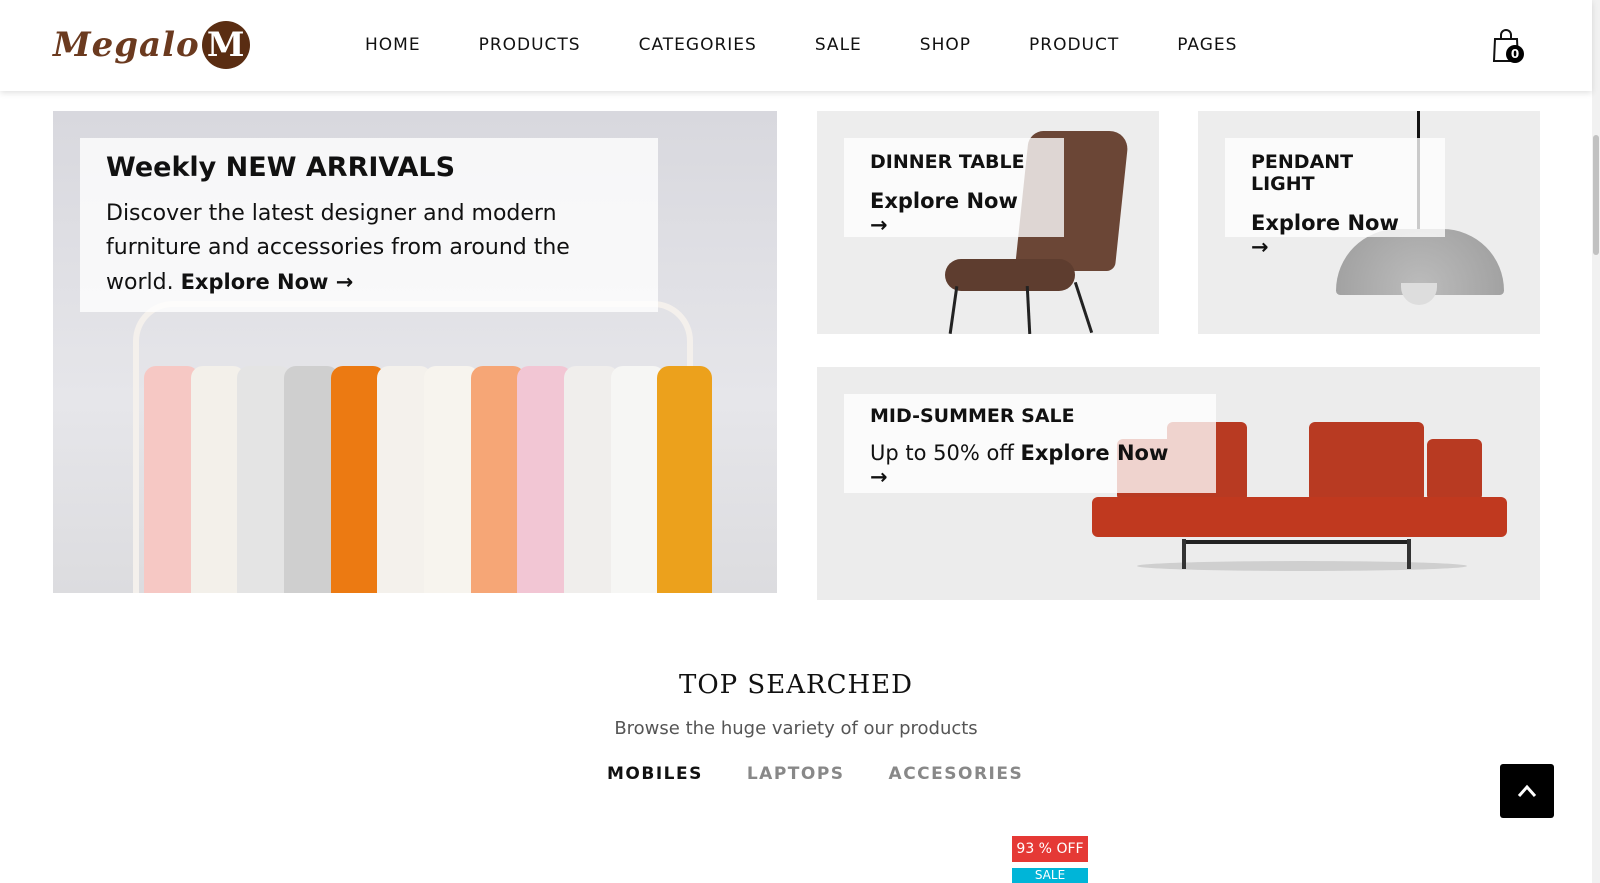 The image size is (1600, 883). Describe the element at coordinates (956, 774) in the screenshot. I see `tab-accesories: ACCESORIES` at that location.